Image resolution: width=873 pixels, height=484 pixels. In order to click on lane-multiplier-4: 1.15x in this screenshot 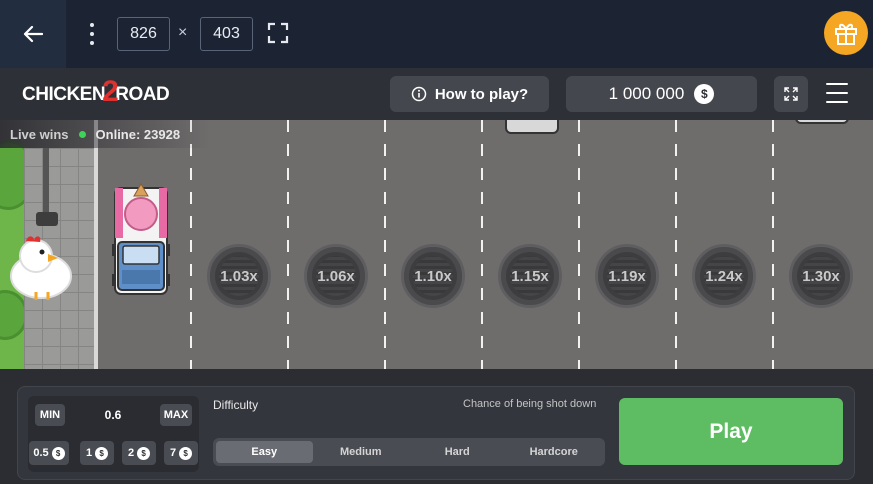, I will do `click(530, 276)`.